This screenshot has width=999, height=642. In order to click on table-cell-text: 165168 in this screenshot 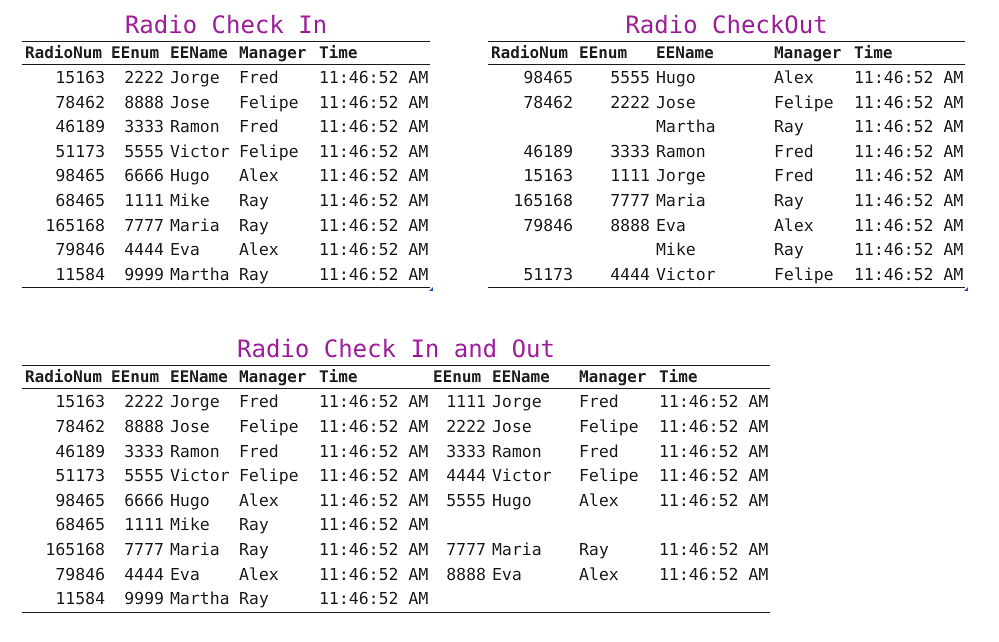, I will do `click(75, 549)`.